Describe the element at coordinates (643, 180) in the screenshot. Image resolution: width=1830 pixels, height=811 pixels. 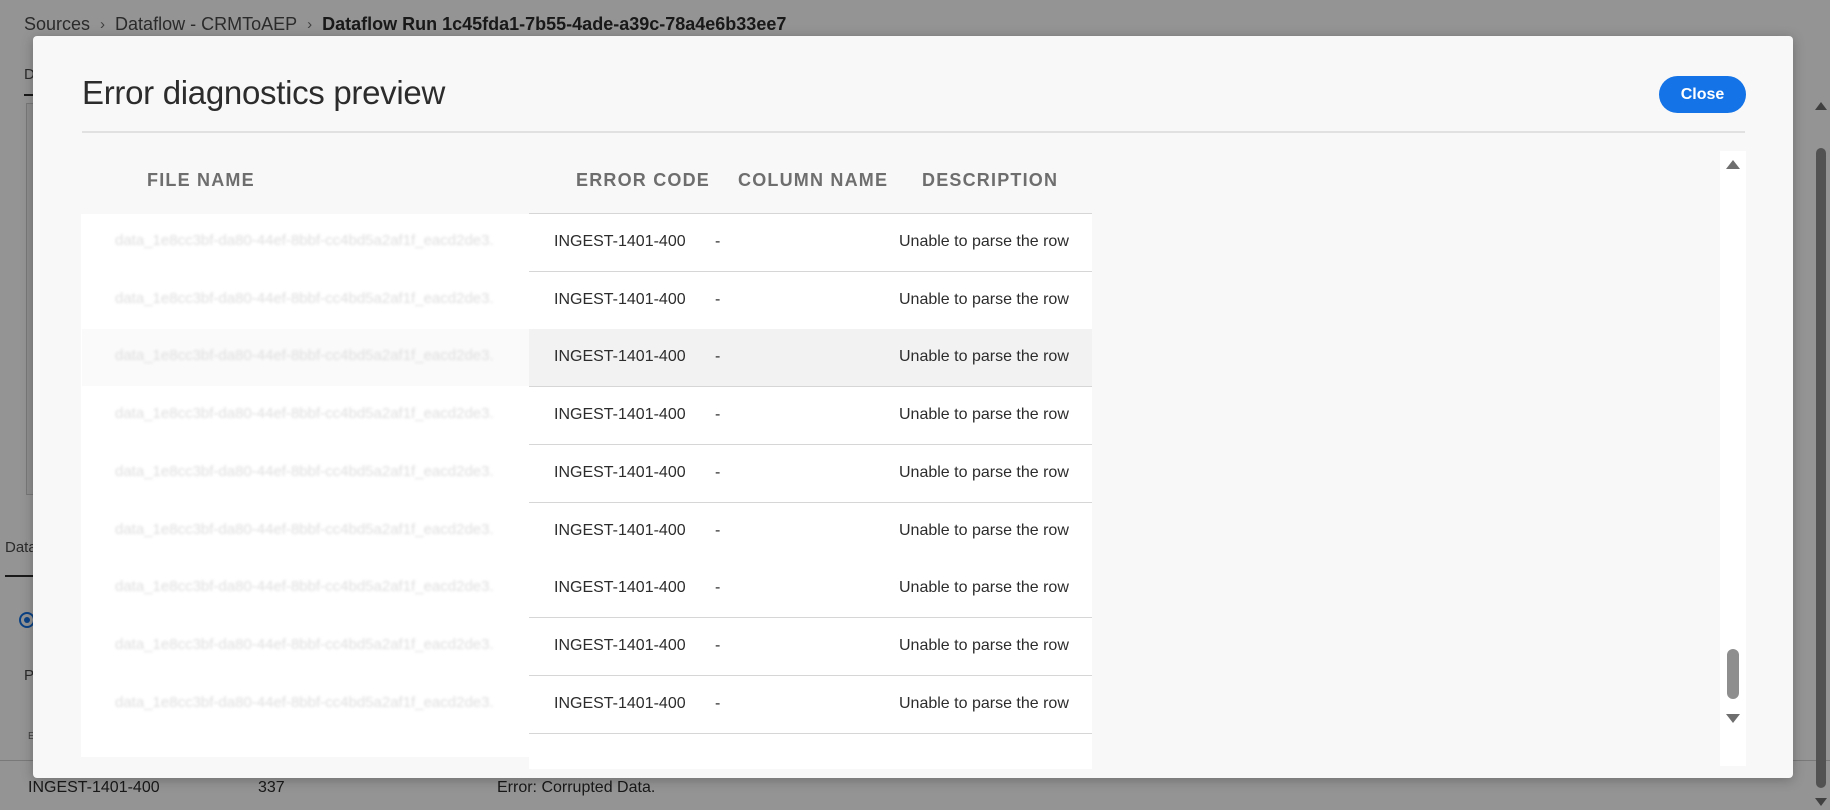
I see `header-error-code: ERROR CODE` at that location.